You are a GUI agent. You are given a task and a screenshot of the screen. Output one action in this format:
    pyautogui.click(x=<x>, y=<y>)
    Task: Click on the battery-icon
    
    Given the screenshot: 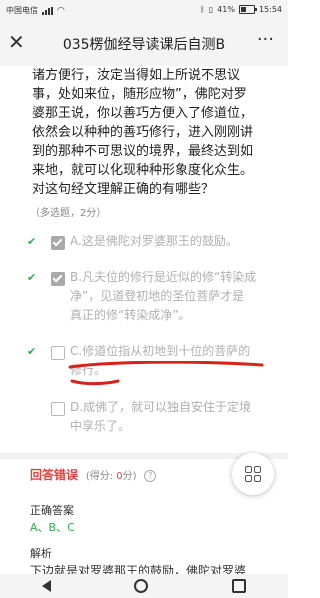 What is the action you would take?
    pyautogui.click(x=247, y=9)
    